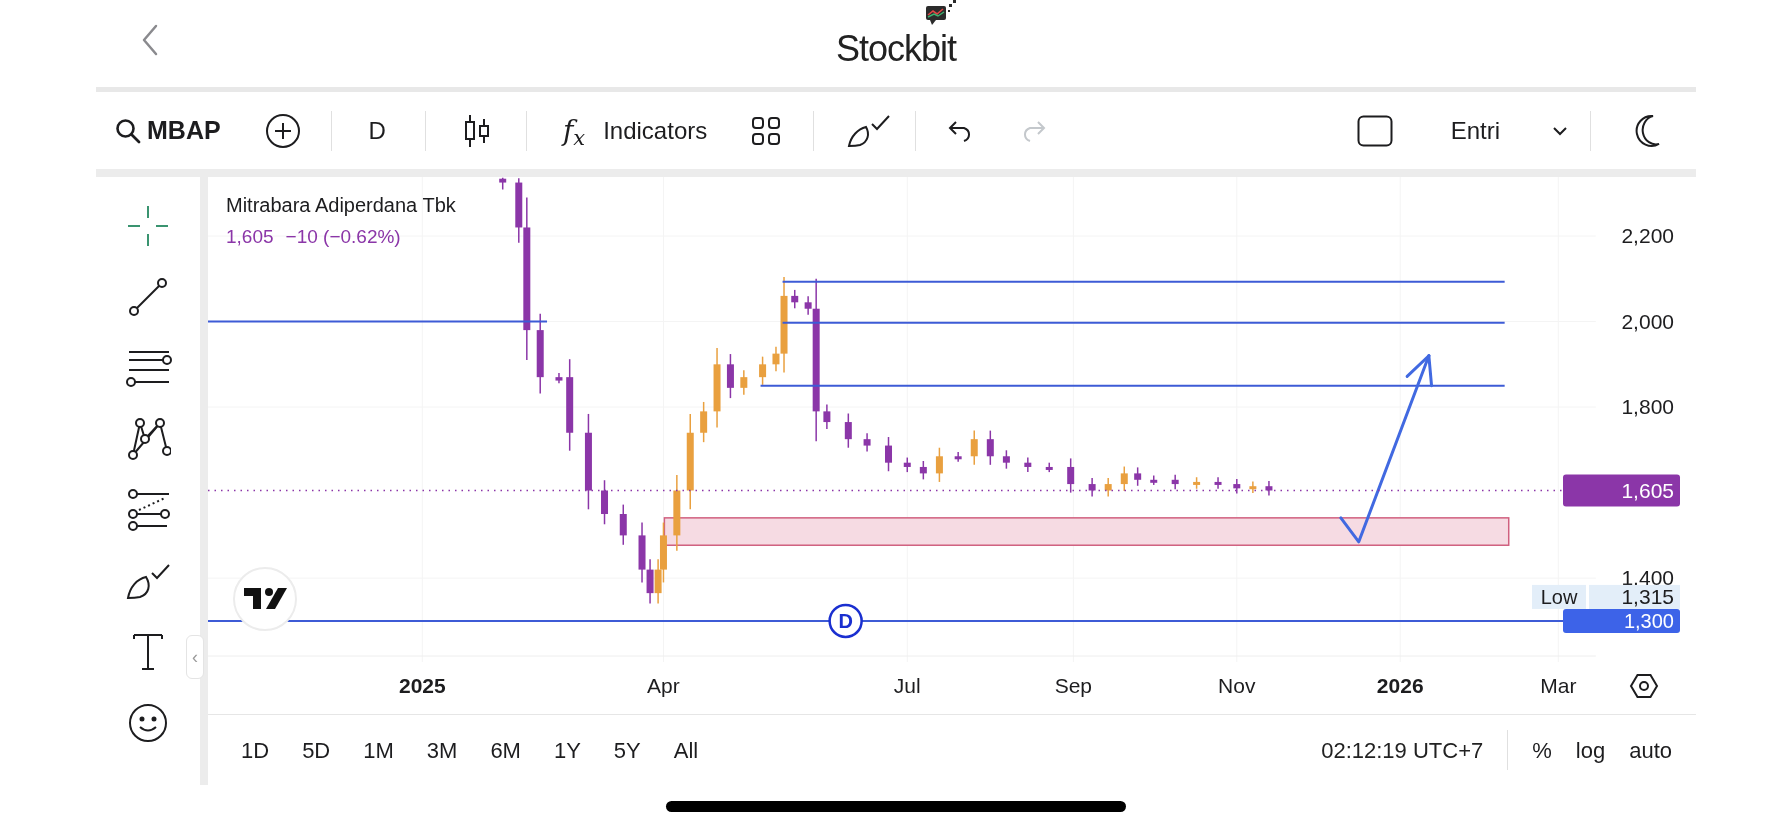 Image resolution: width=1792 pixels, height=828 pixels. What do you see at coordinates (663, 685) in the screenshot?
I see `axis-label: Apr` at bounding box center [663, 685].